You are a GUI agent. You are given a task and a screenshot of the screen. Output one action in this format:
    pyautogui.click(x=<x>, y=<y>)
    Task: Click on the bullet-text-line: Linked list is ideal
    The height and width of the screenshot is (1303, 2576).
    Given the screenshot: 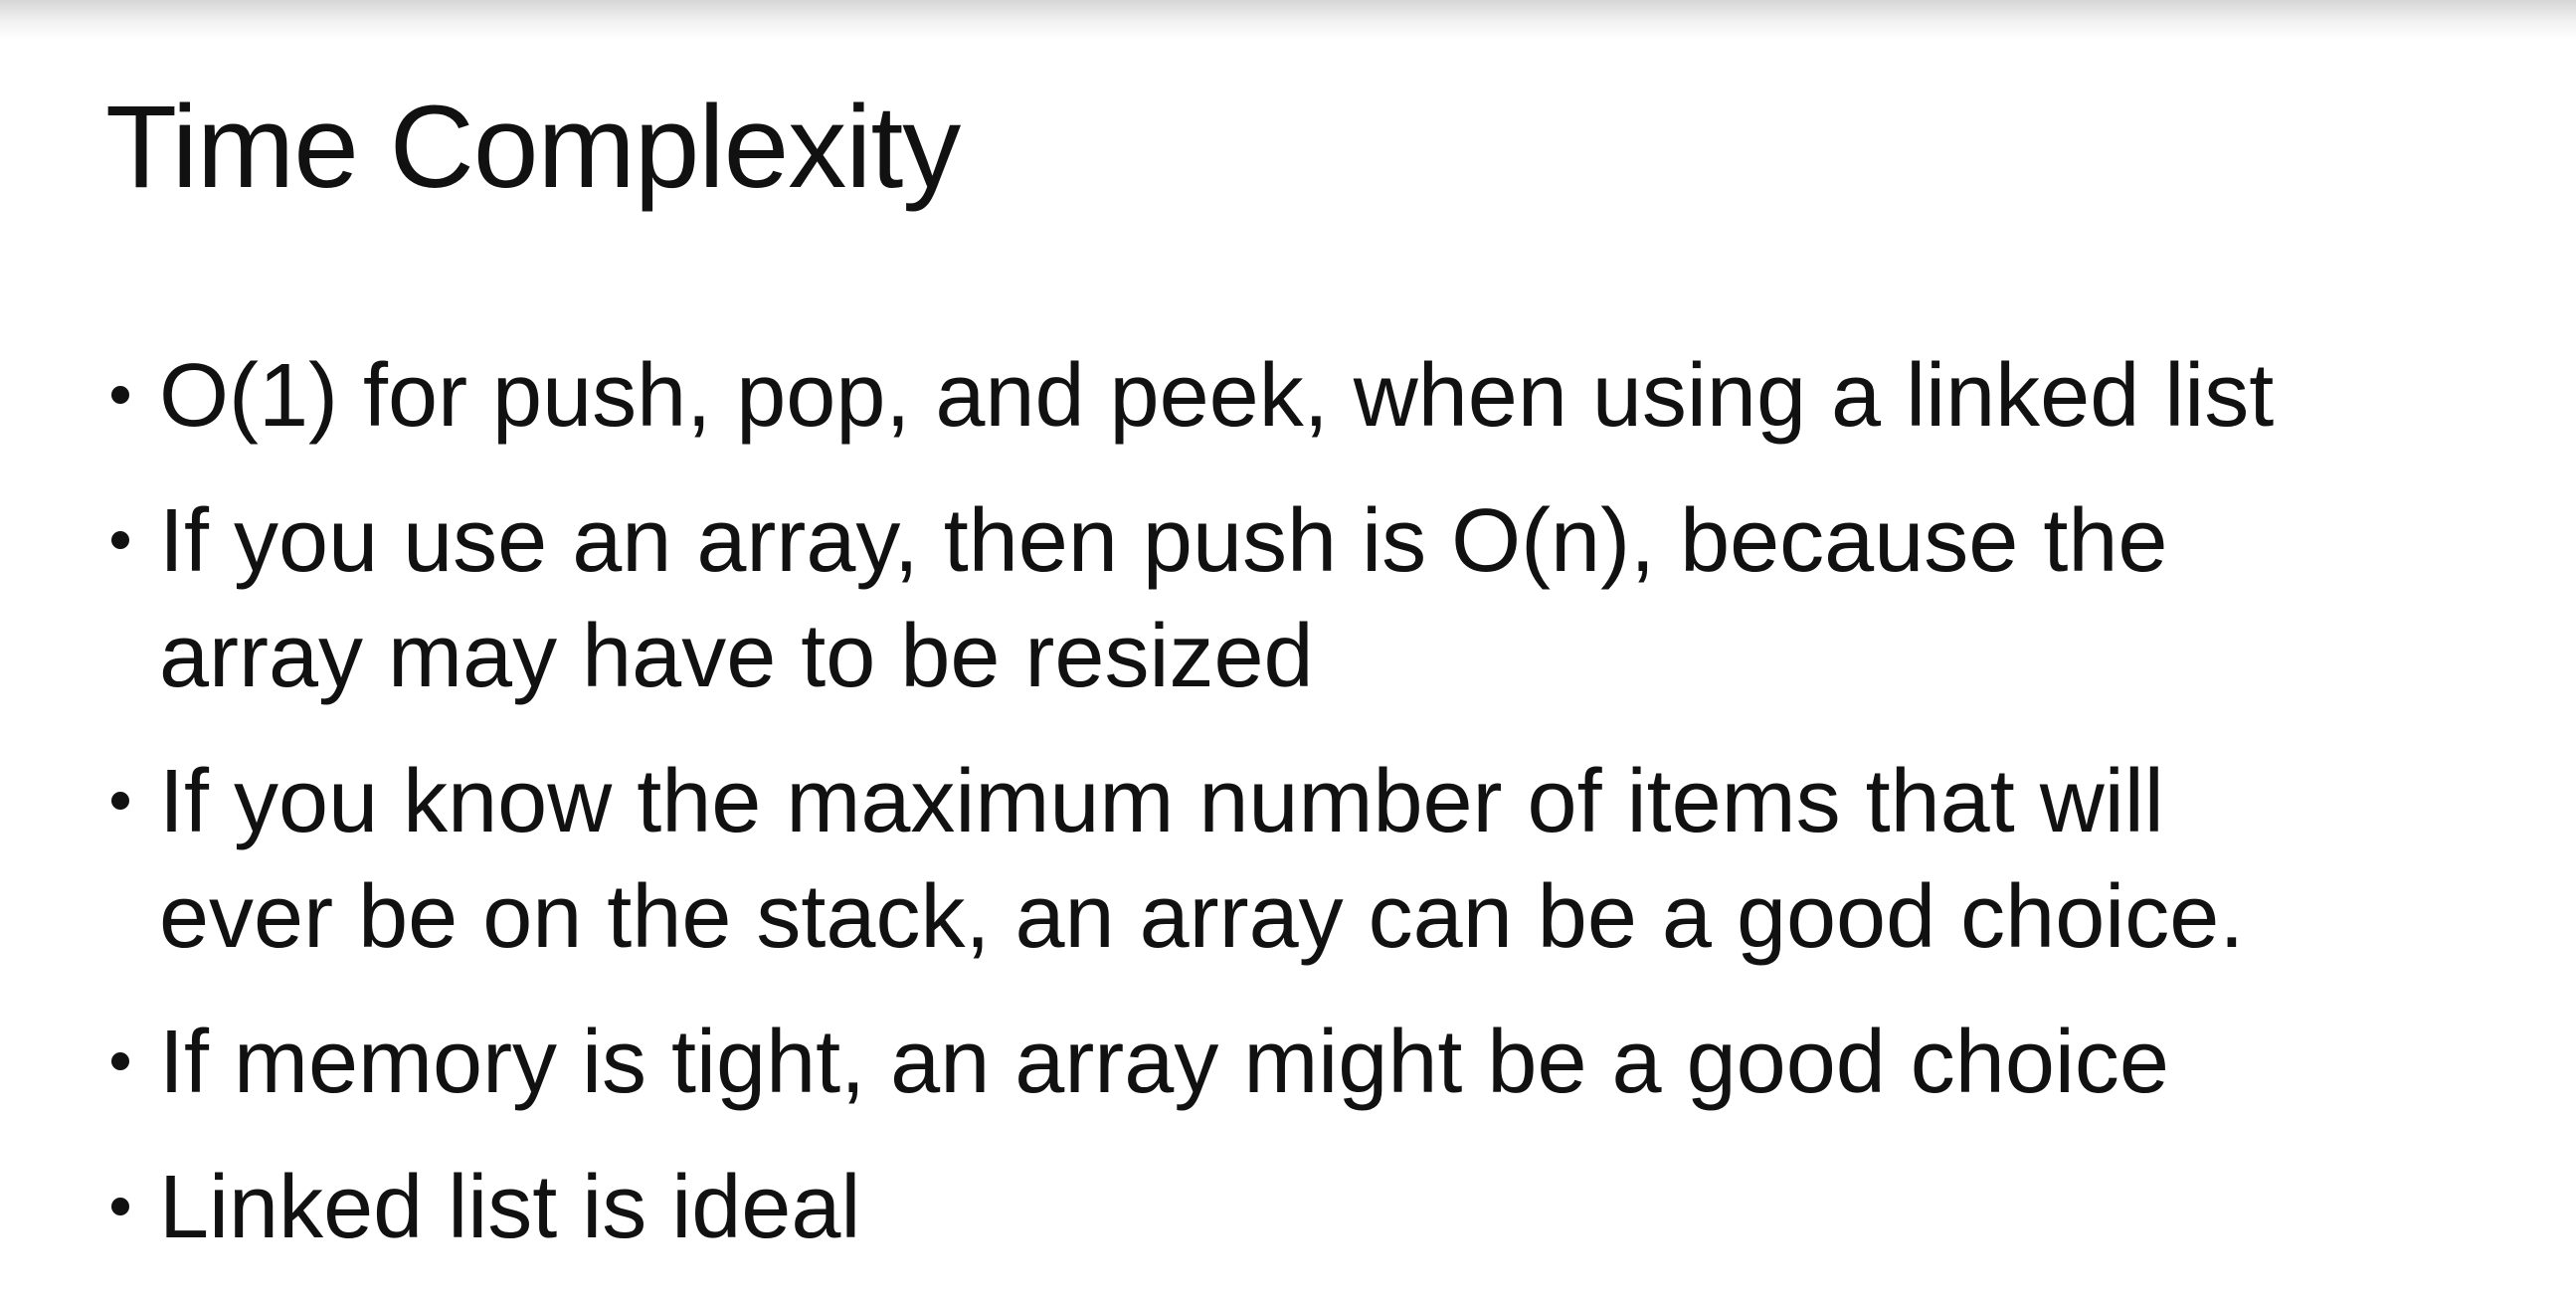 What is the action you would take?
    pyautogui.click(x=510, y=1207)
    